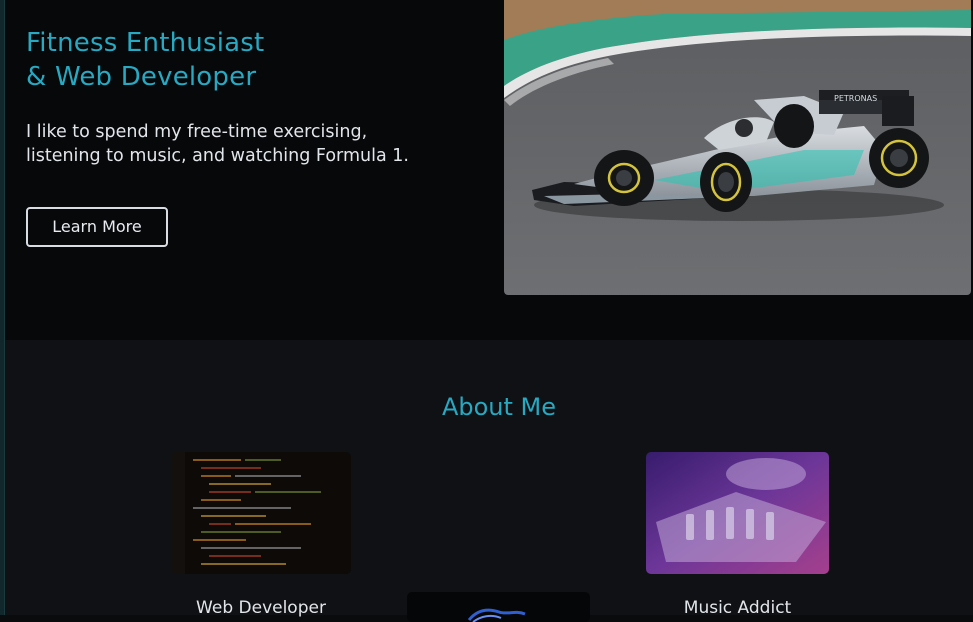 The image size is (973, 622). I want to click on hero-title-line-1: Fitness Enthusiast, so click(145, 43).